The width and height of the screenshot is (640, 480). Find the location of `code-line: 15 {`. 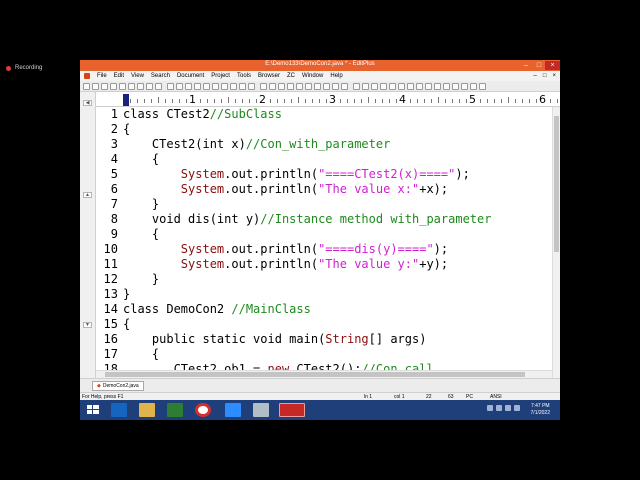

code-line: 15 { is located at coordinates (324, 324).